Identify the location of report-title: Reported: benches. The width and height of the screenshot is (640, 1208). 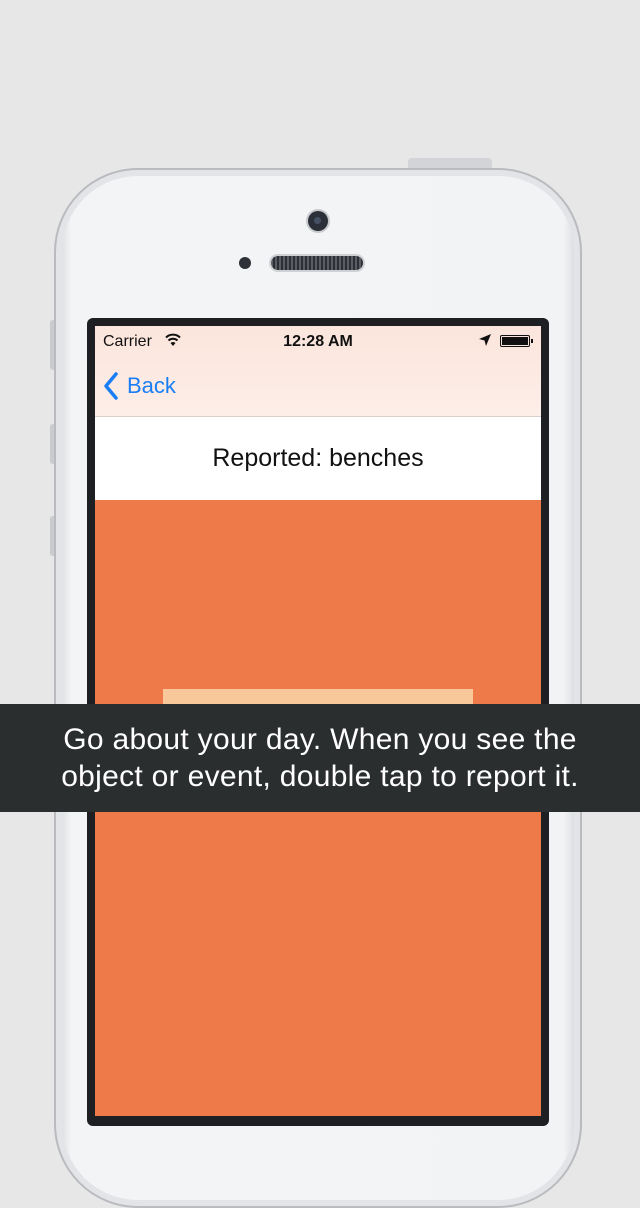
(318, 458).